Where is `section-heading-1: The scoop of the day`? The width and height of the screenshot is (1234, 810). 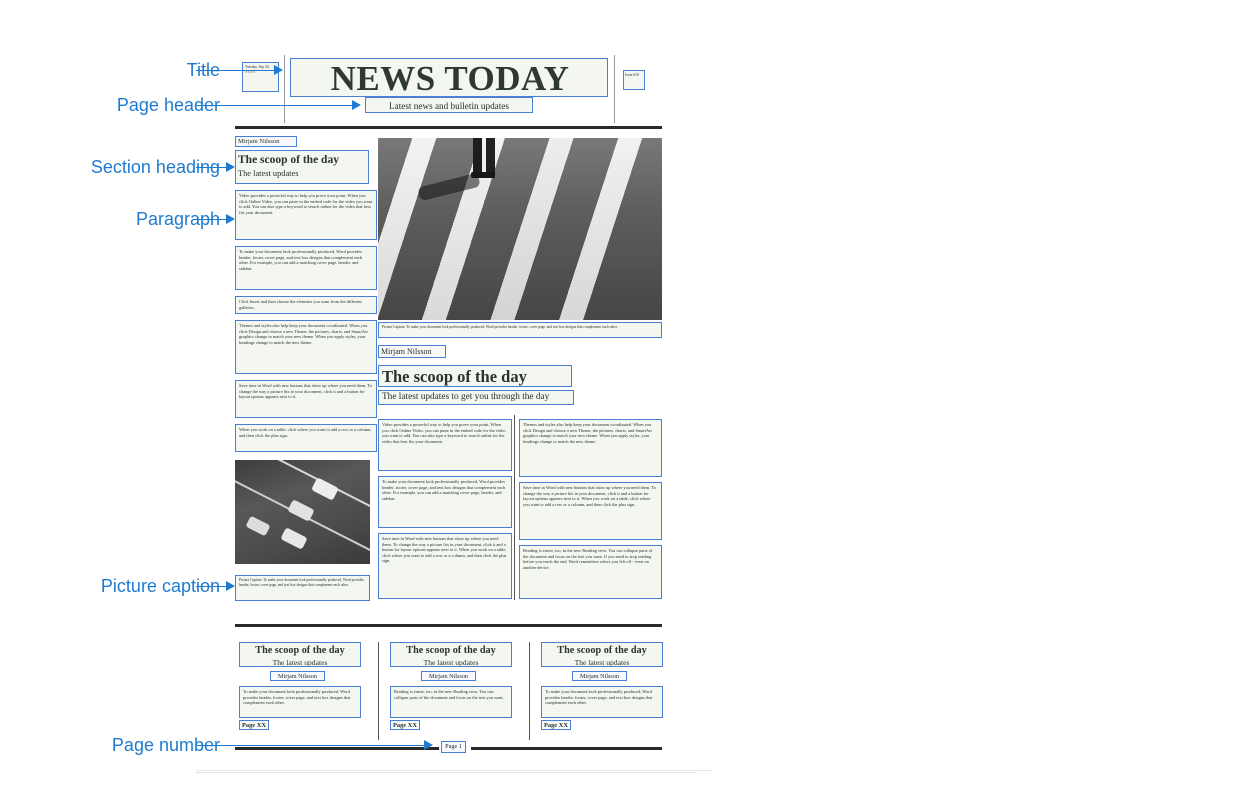 section-heading-1: The scoop of the day is located at coordinates (288, 160).